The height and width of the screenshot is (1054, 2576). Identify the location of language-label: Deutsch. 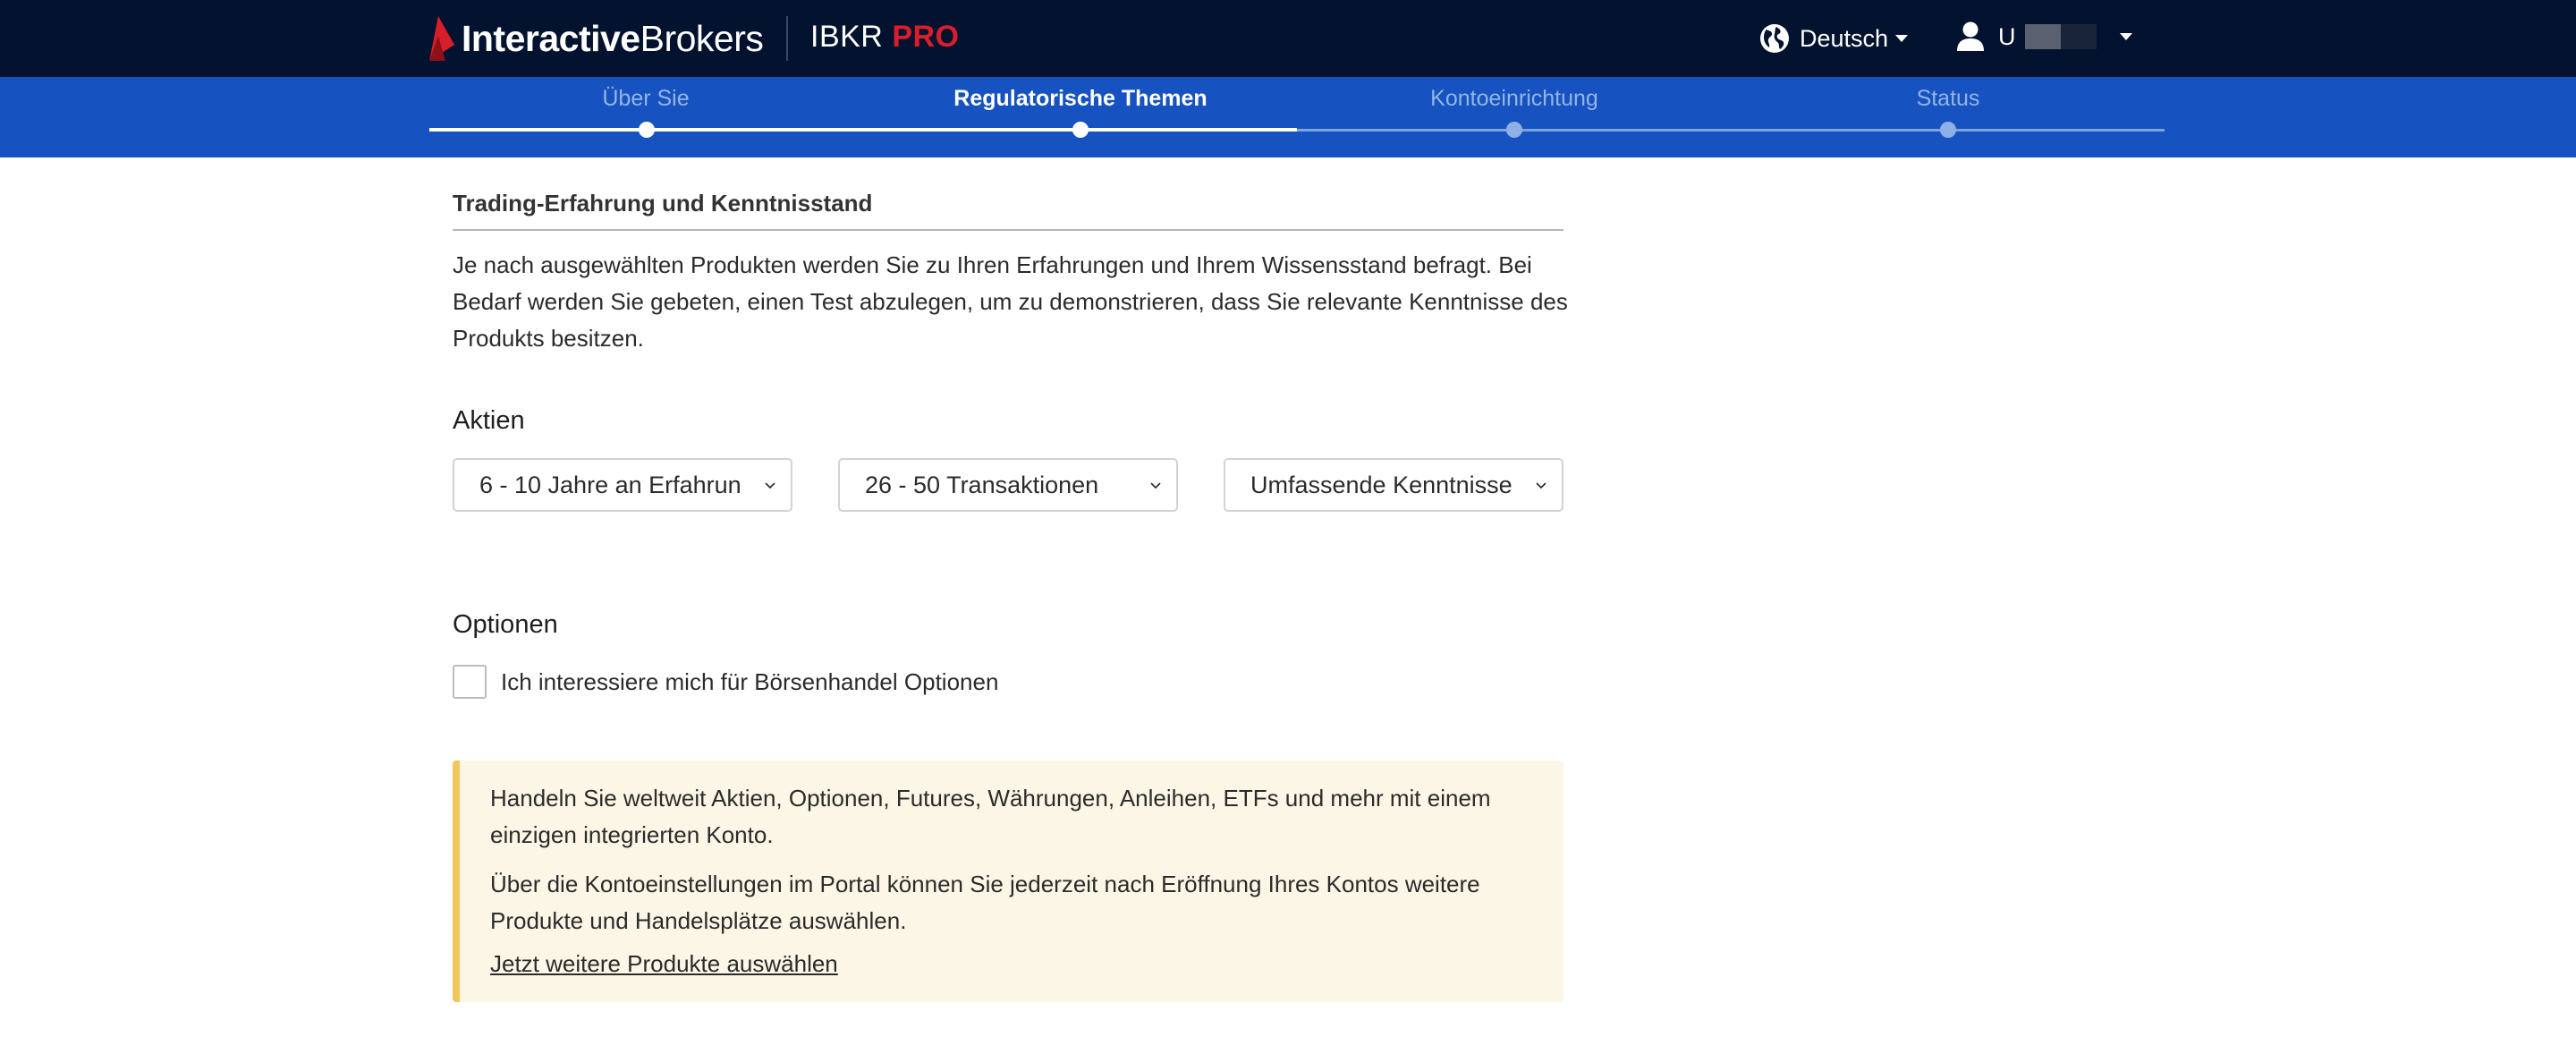
(1844, 38).